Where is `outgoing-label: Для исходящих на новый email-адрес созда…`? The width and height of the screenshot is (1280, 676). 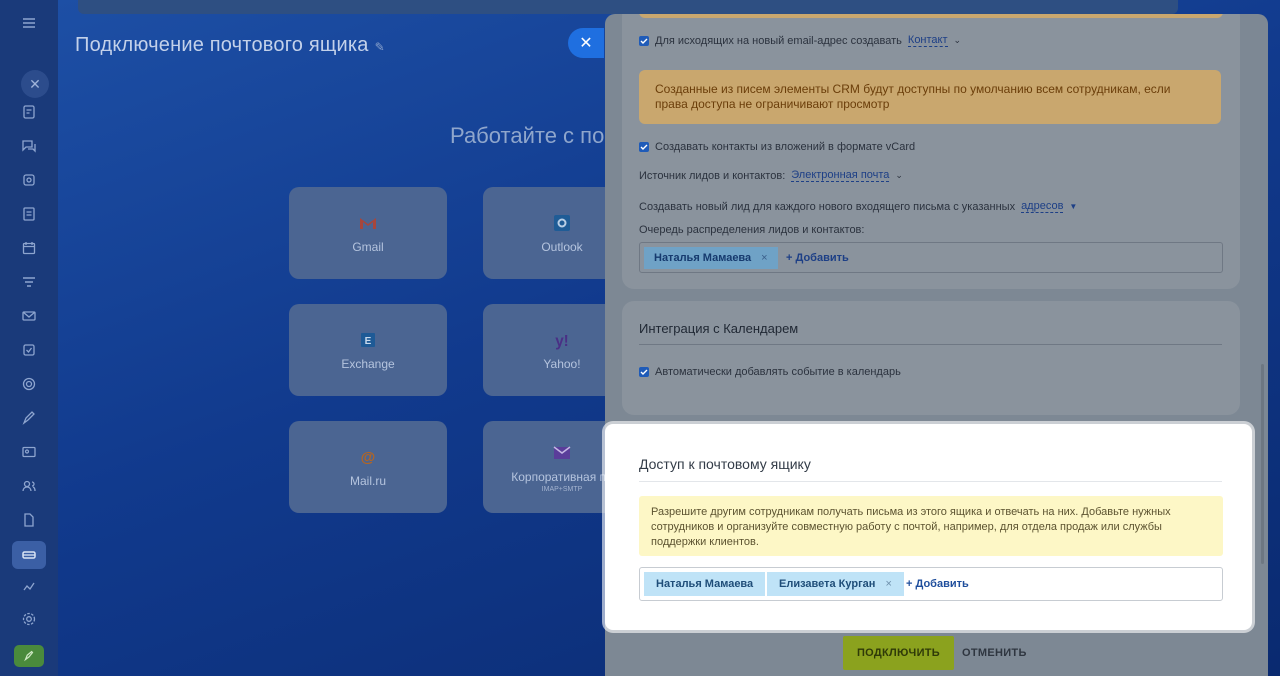 outgoing-label: Для исходящих на новый email-адрес созда… is located at coordinates (778, 40).